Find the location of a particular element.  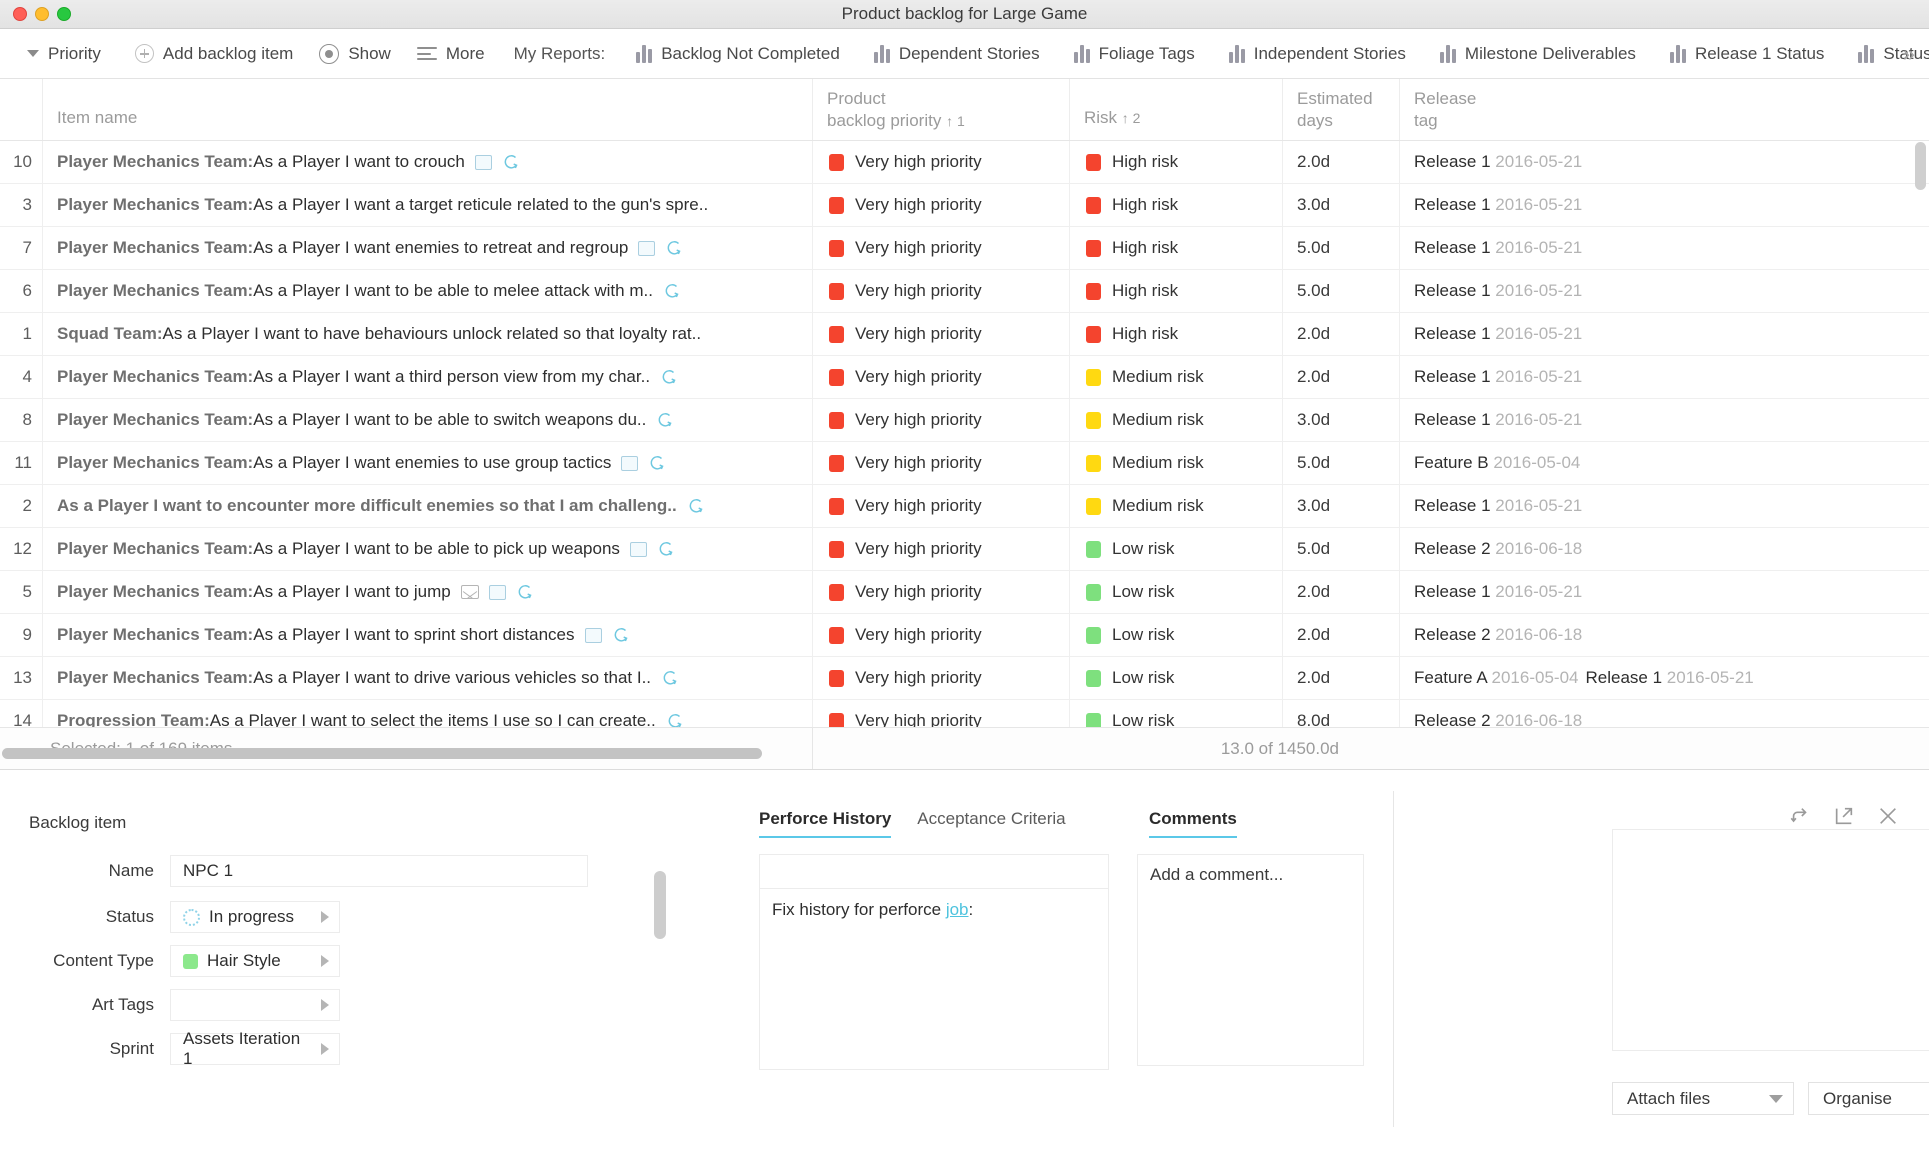

tab-perforce-history: Perforce History is located at coordinates (825, 823).